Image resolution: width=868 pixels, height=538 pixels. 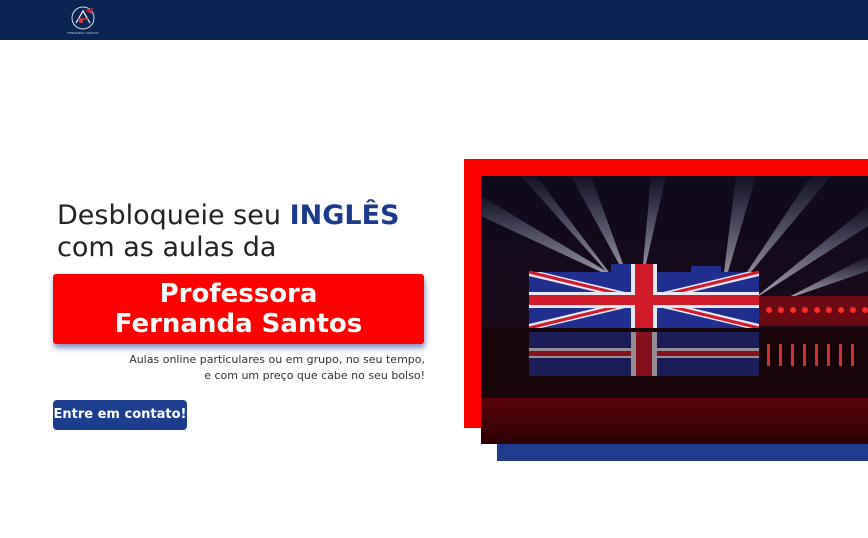 I want to click on headline-highlight: INGLÊS, so click(x=344, y=215).